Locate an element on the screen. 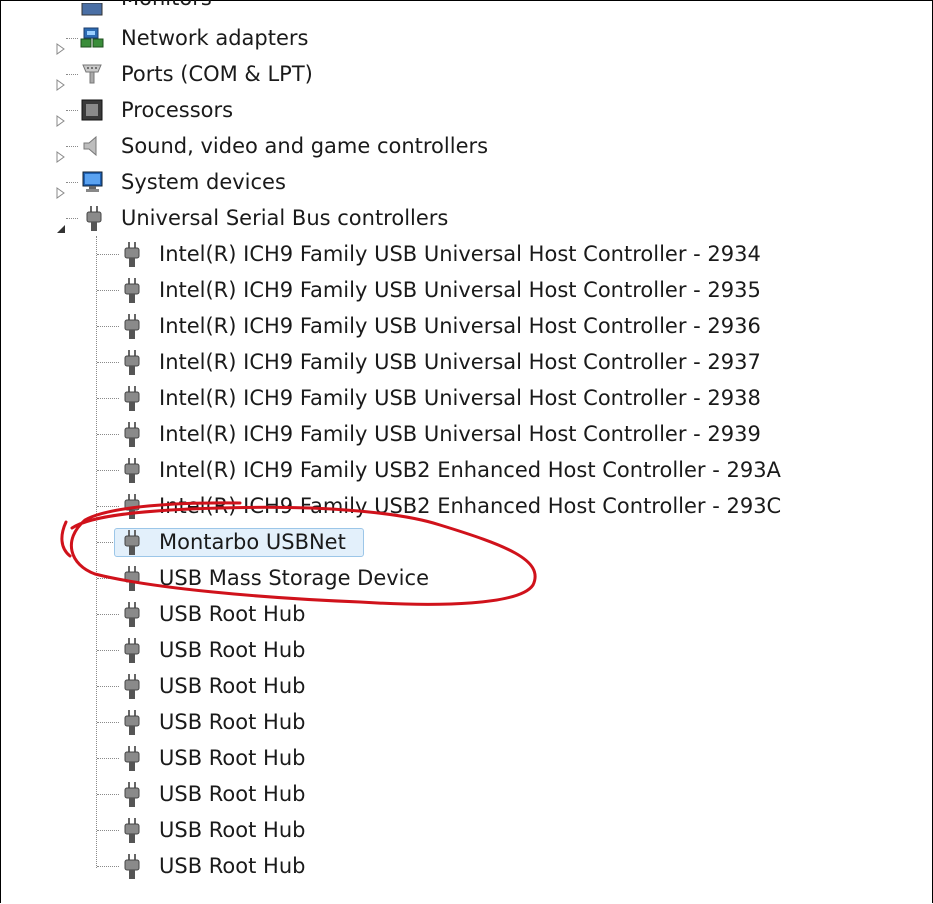 The image size is (933, 904). expanded-arrow-icon is located at coordinates (61, 222).